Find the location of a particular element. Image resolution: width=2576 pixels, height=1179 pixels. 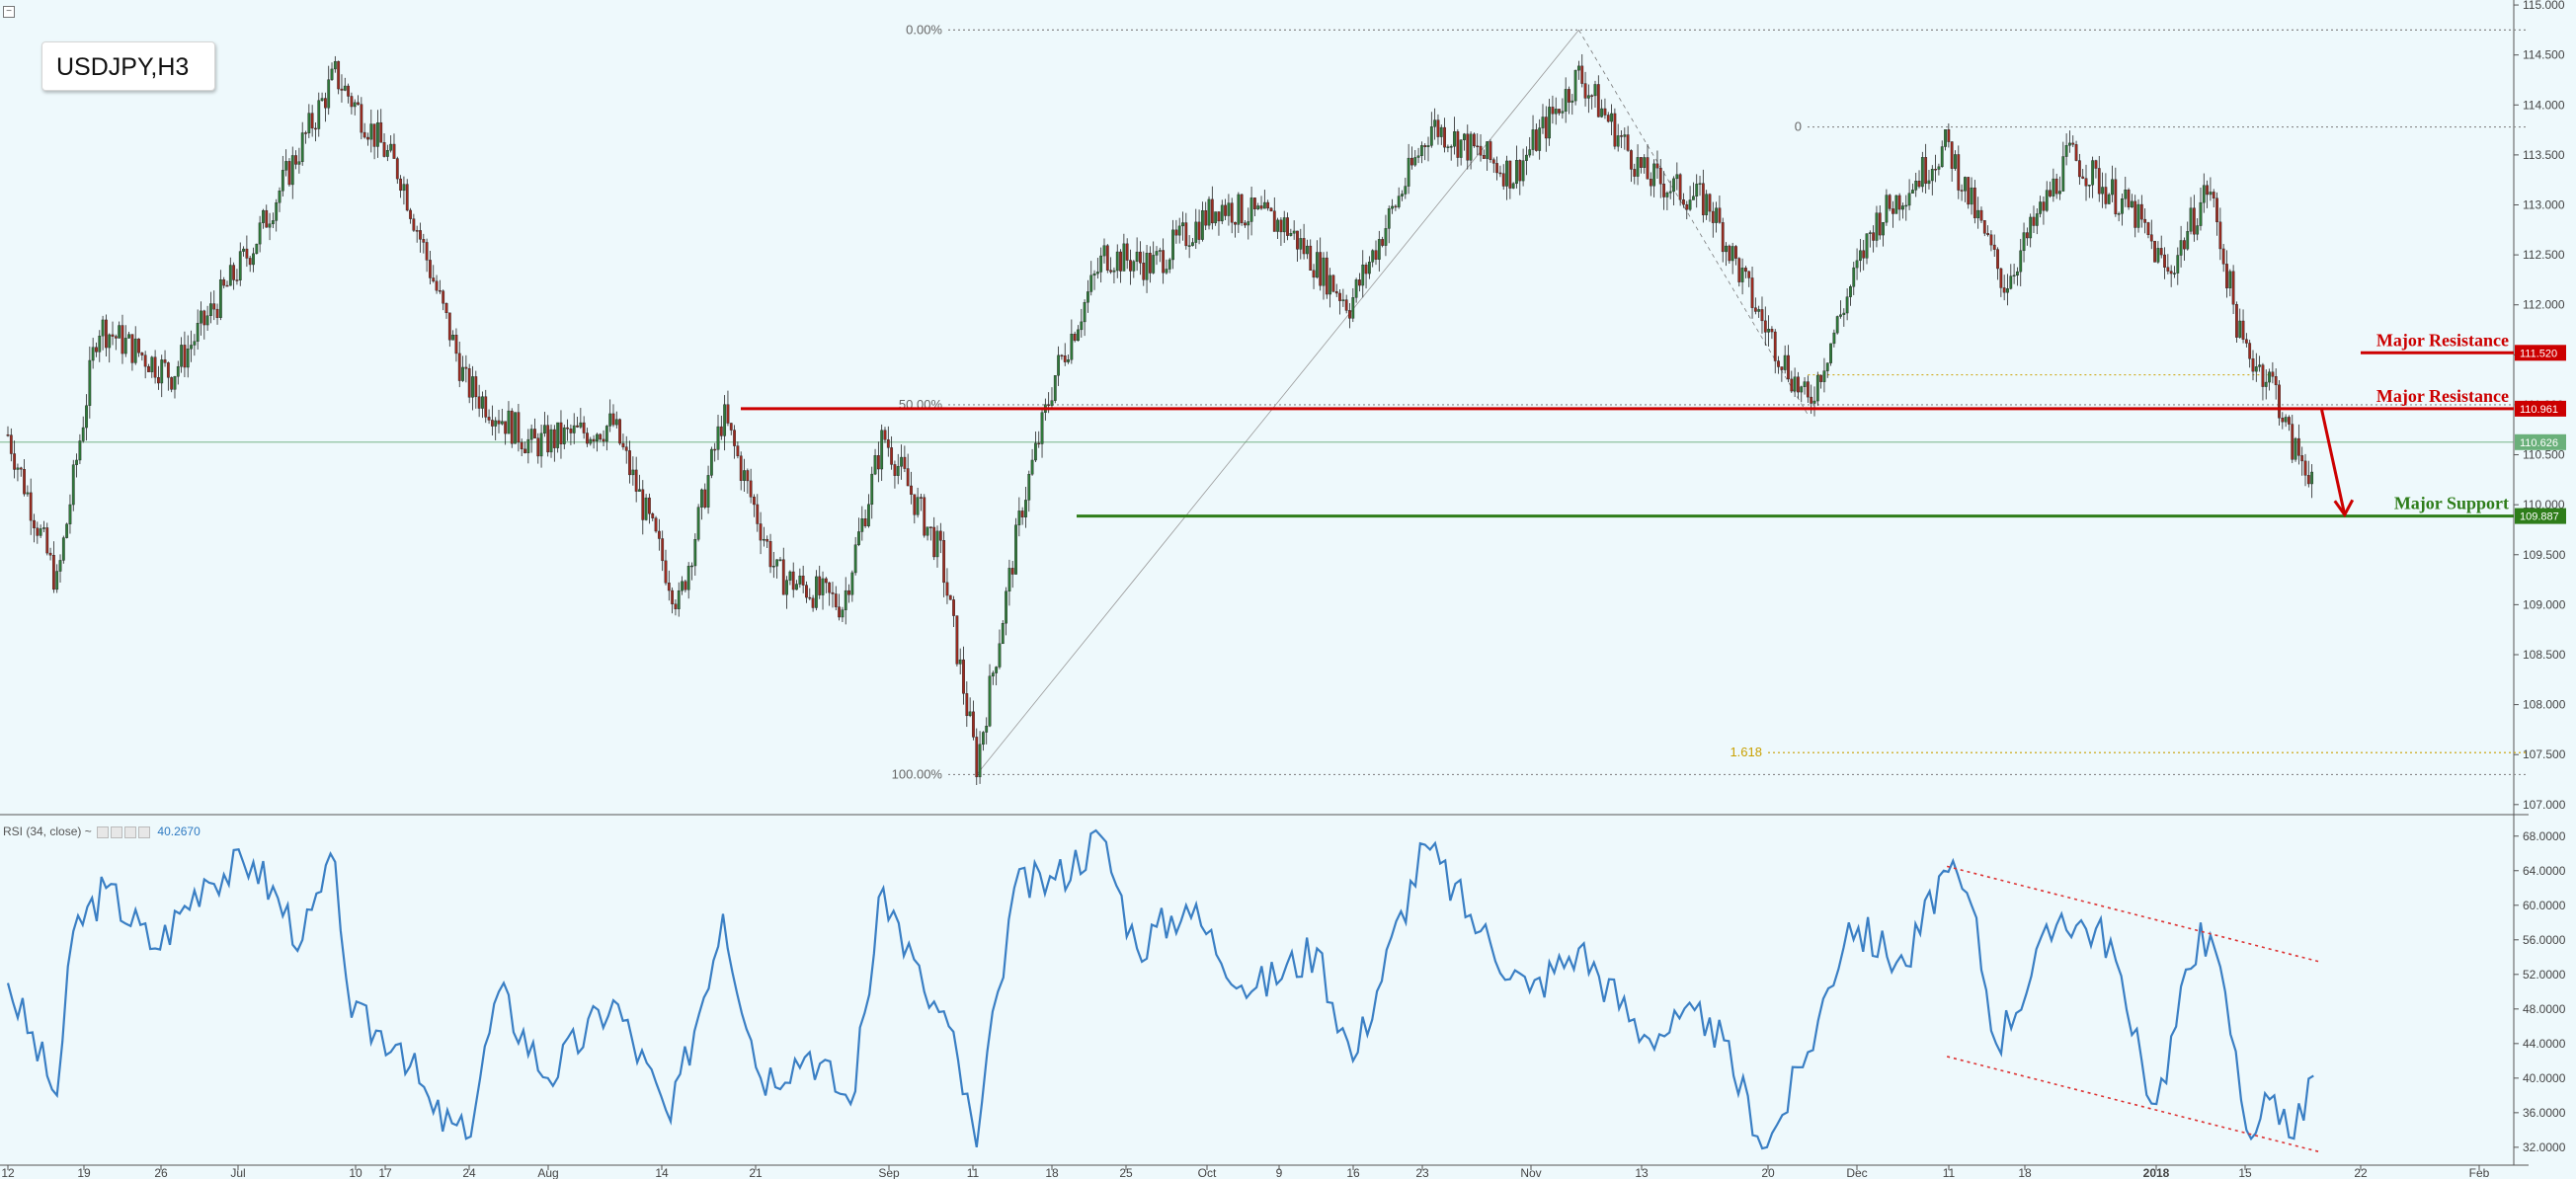

rsi-visibility-icon is located at coordinates (103, 832).